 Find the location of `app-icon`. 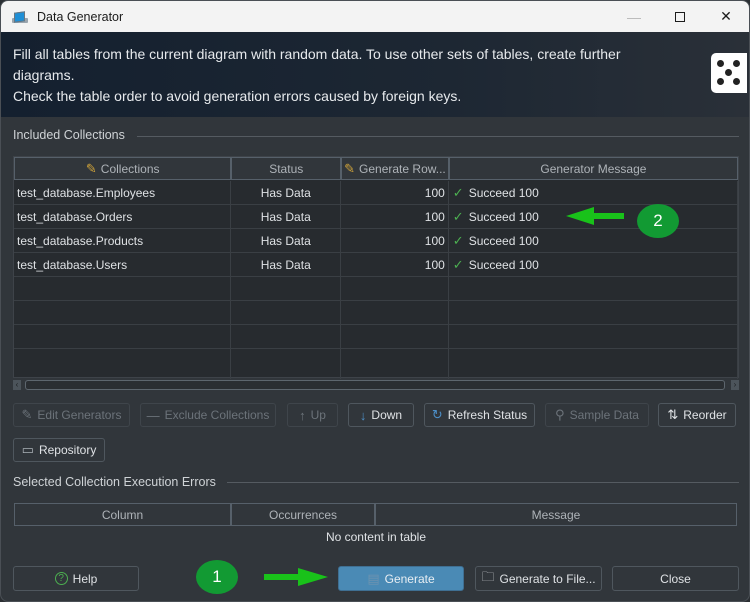

app-icon is located at coordinates (20, 17).